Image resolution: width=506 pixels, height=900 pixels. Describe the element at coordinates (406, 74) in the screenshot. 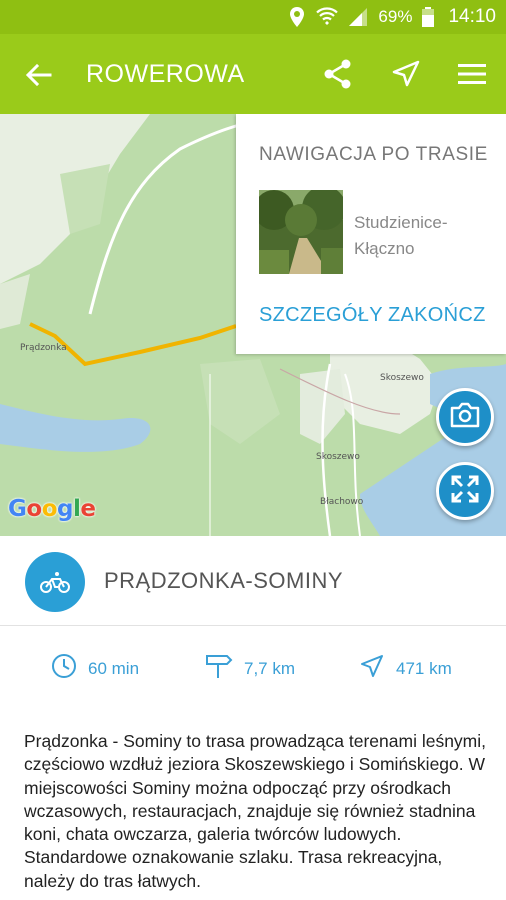

I see `navigate-icon` at that location.